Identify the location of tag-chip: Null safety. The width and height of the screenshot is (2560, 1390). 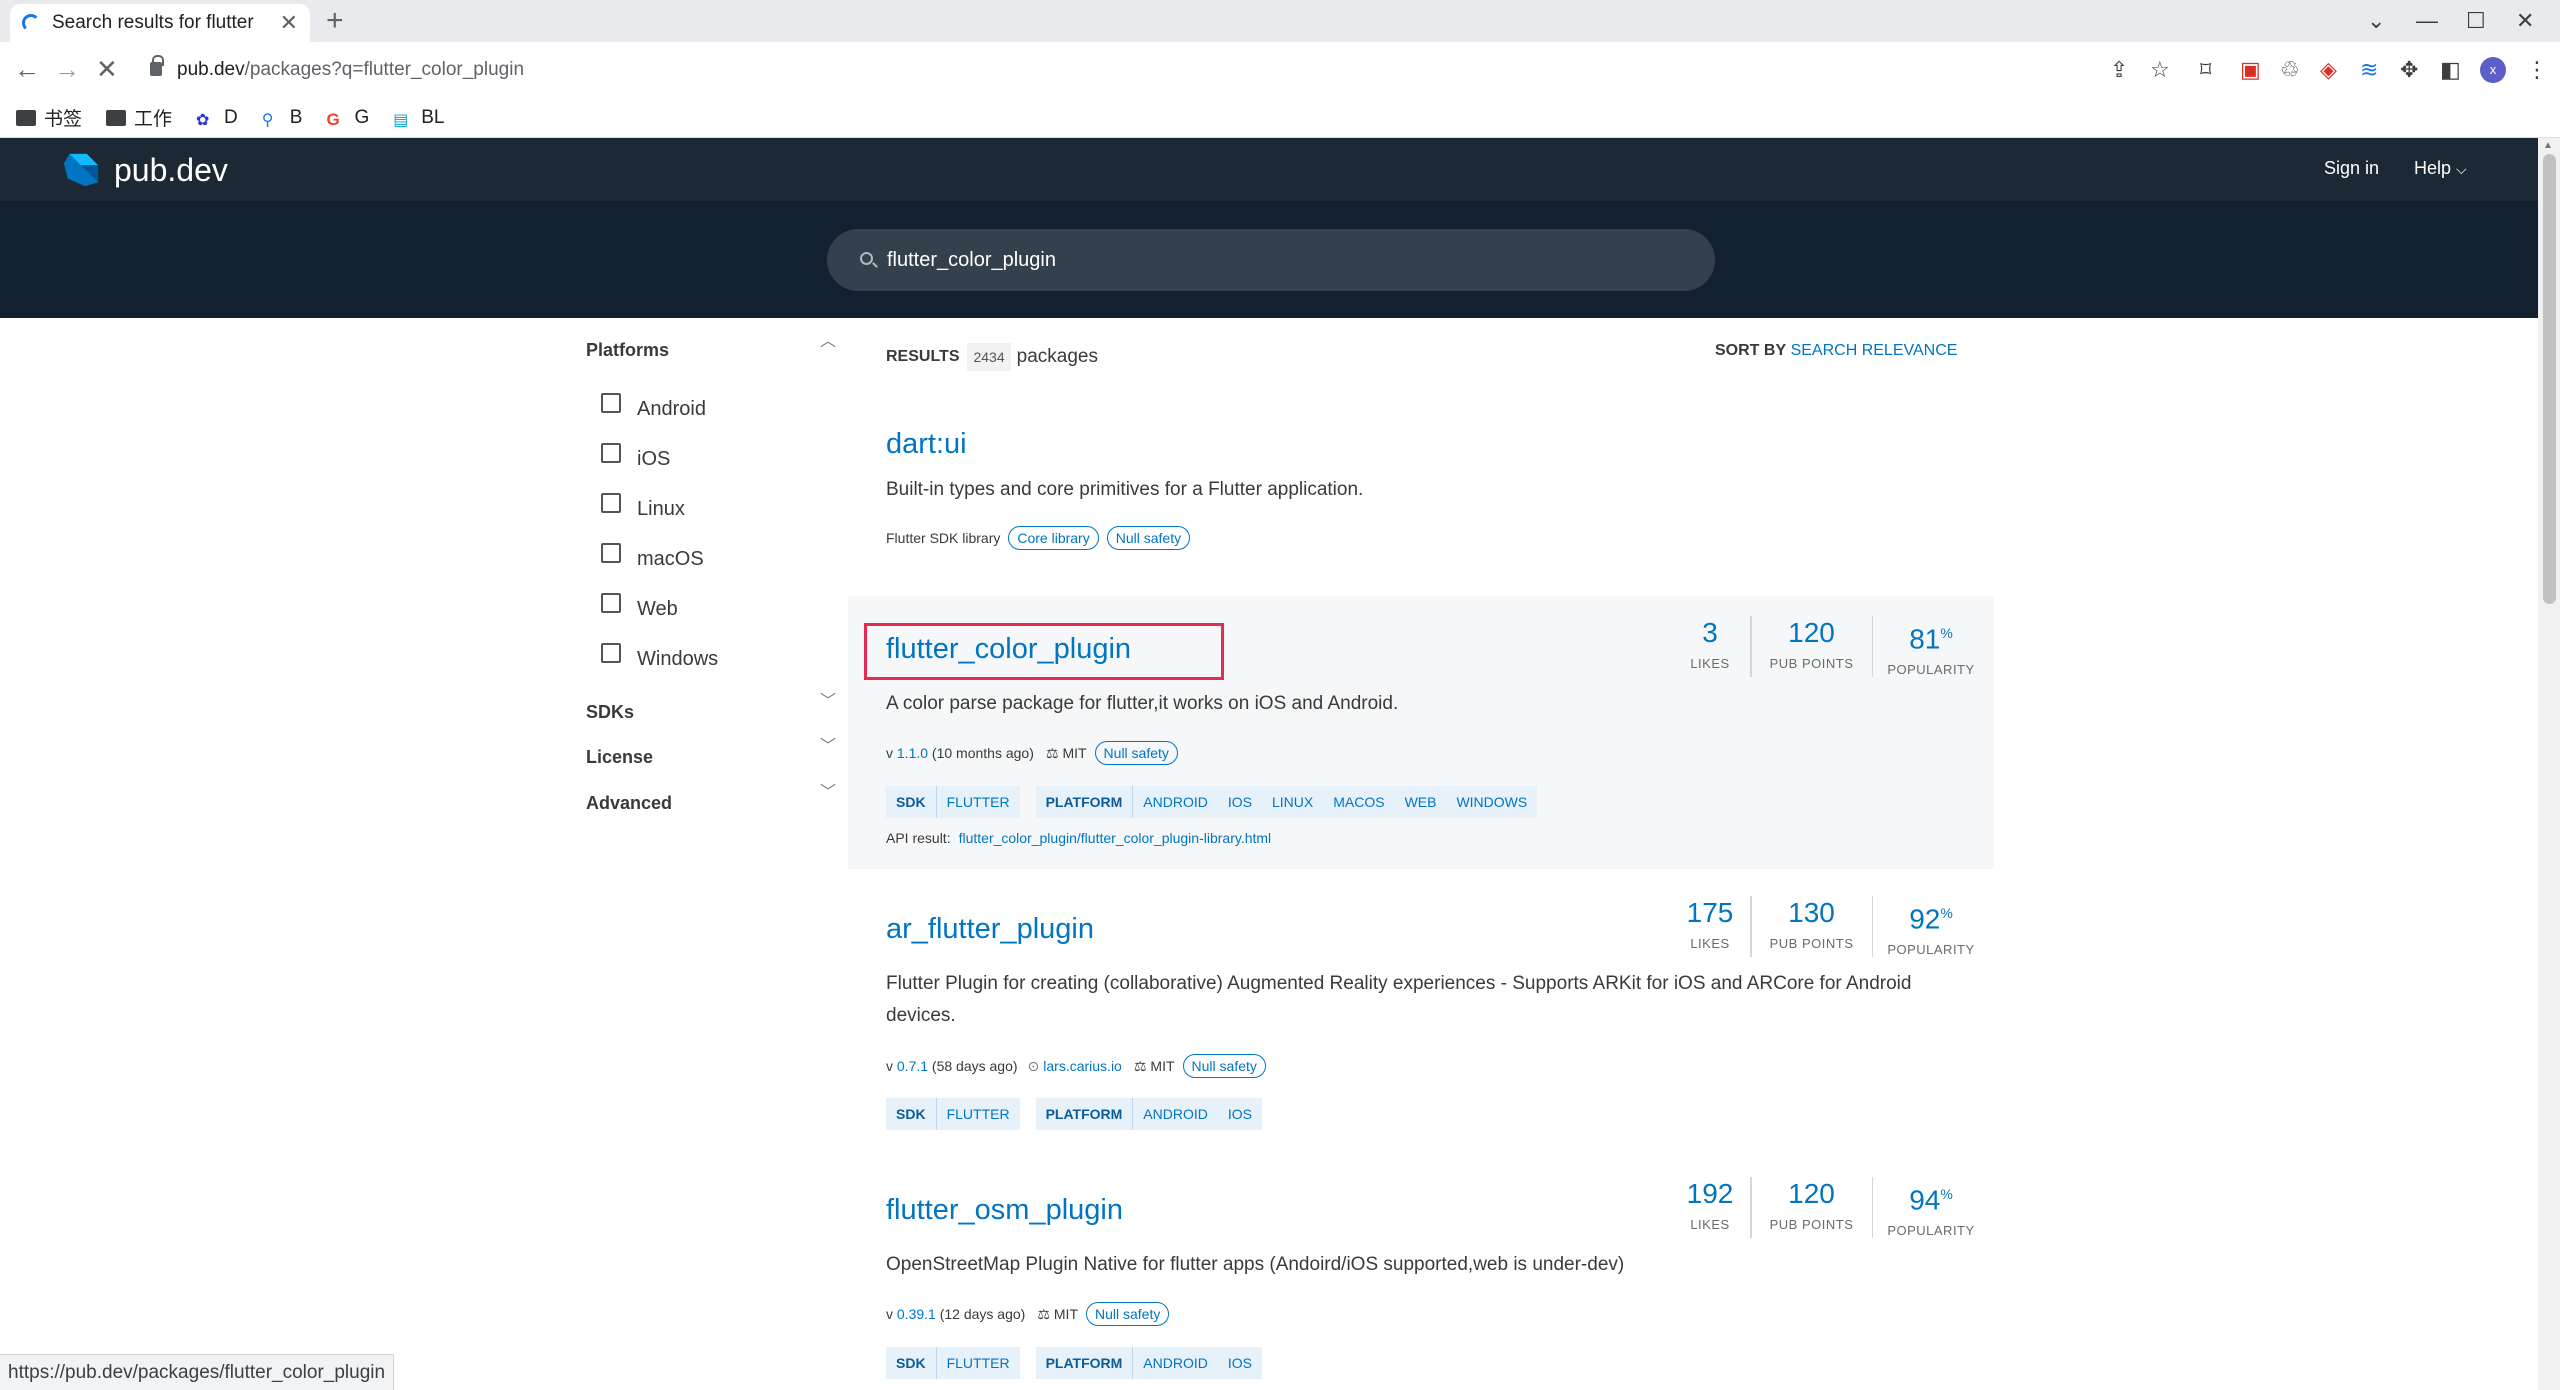
(1148, 538).